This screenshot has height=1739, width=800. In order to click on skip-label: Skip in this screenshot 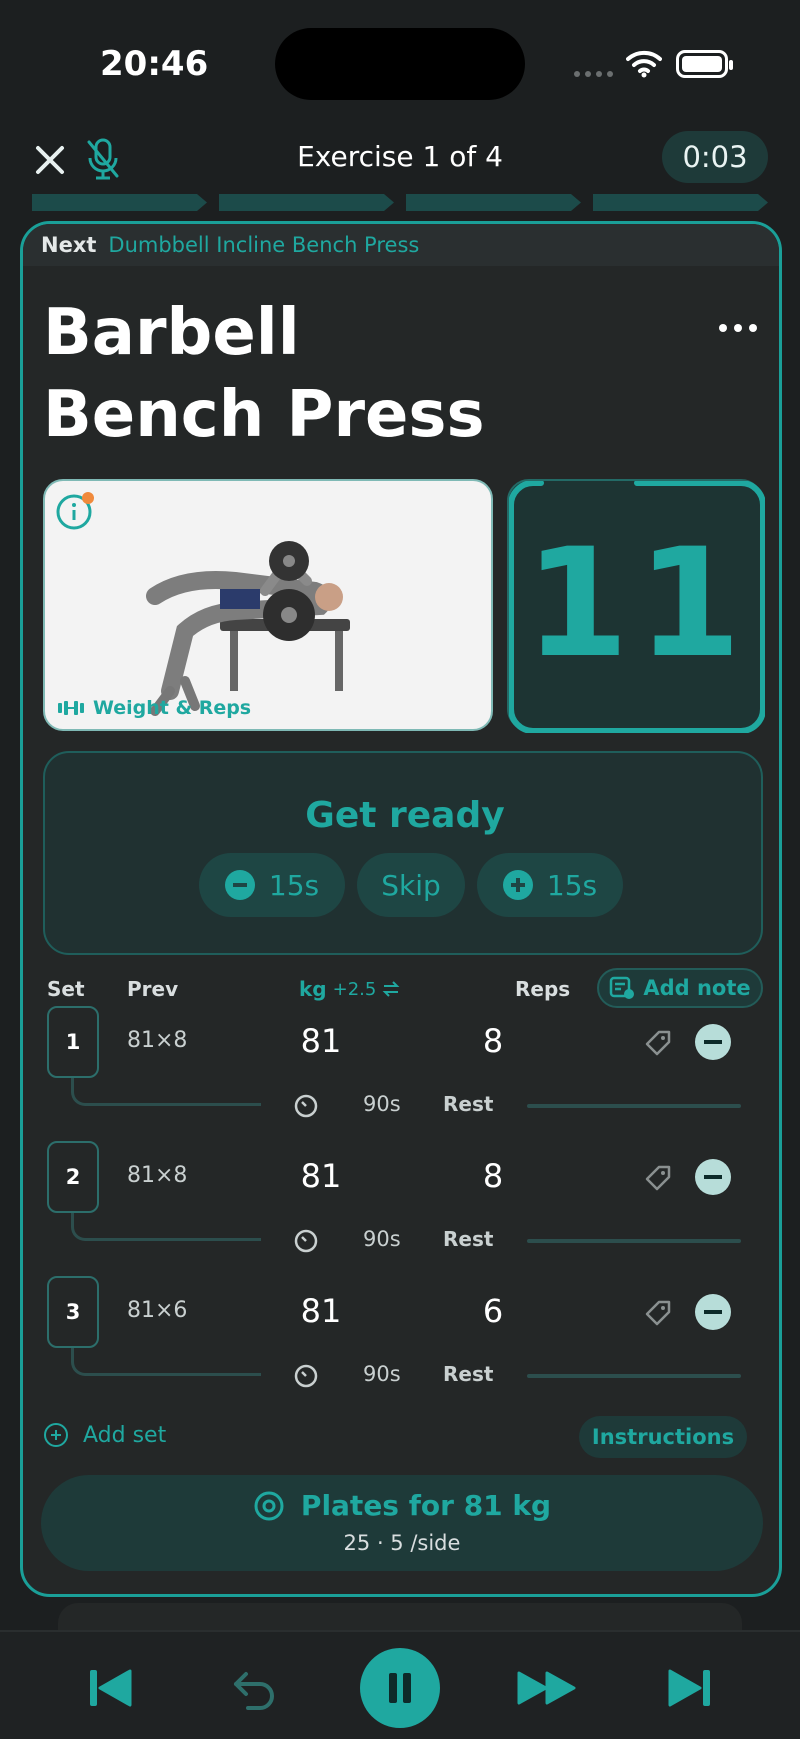, I will do `click(411, 885)`.